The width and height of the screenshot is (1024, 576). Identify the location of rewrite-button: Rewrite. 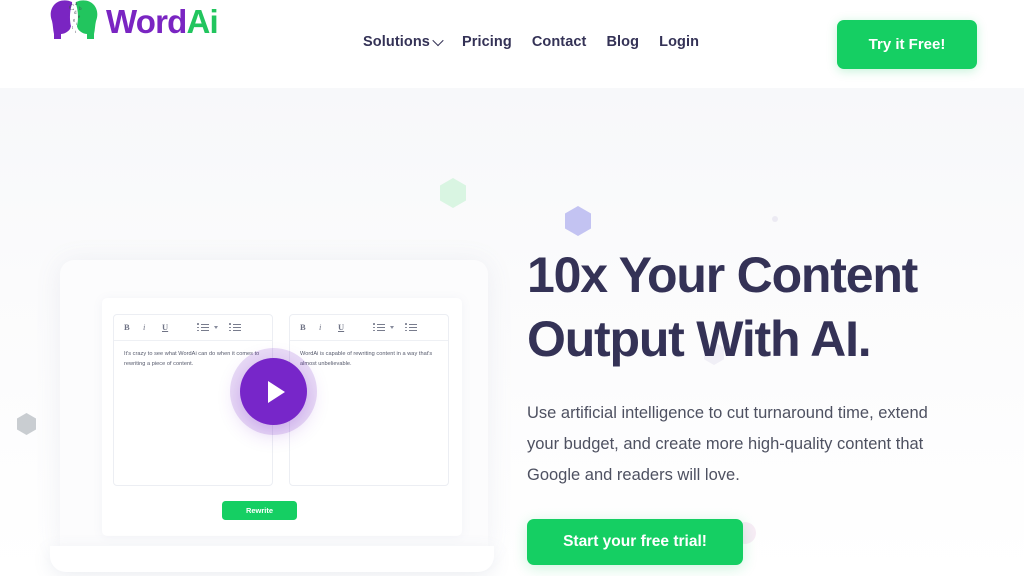
(259, 510).